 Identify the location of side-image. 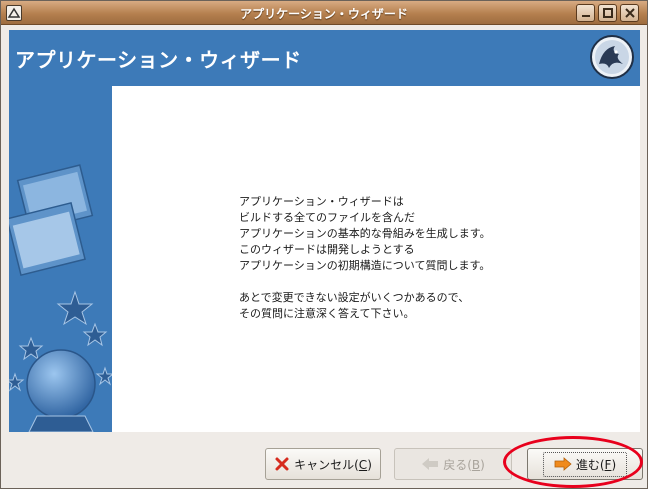
(60, 259).